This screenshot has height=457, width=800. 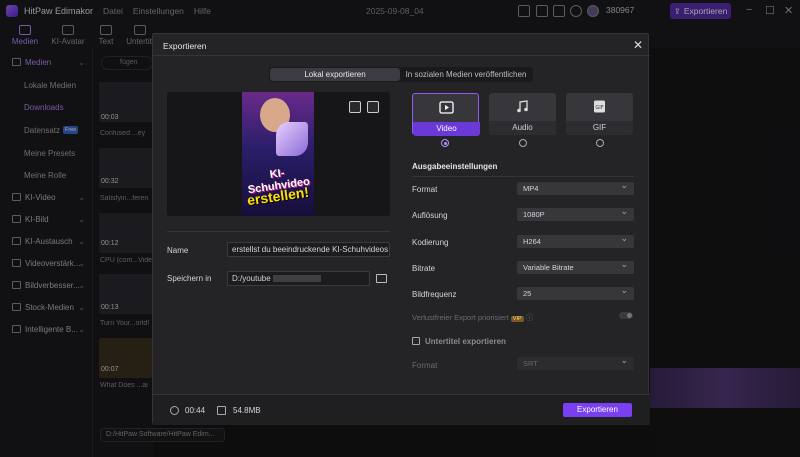 What do you see at coordinates (373, 107) in the screenshot?
I see `delete-icon` at bounding box center [373, 107].